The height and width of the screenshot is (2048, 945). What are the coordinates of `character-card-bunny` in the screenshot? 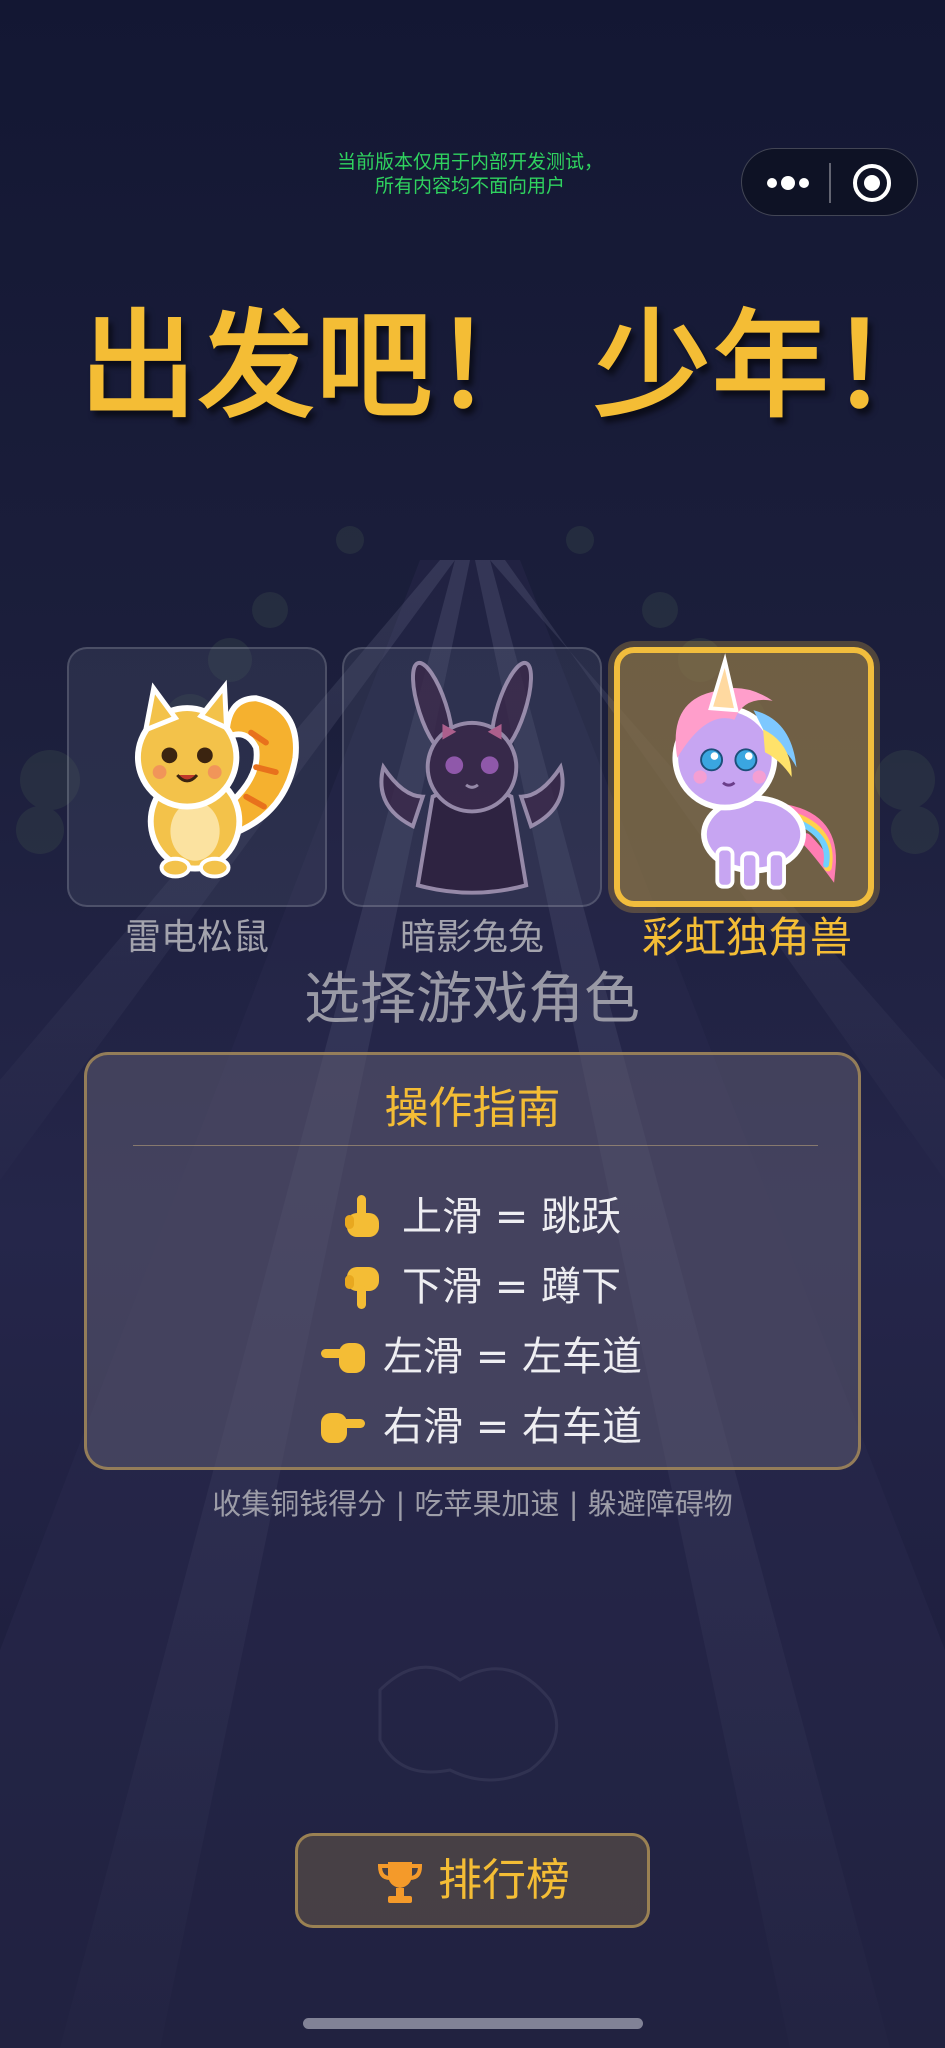 It's located at (472, 777).